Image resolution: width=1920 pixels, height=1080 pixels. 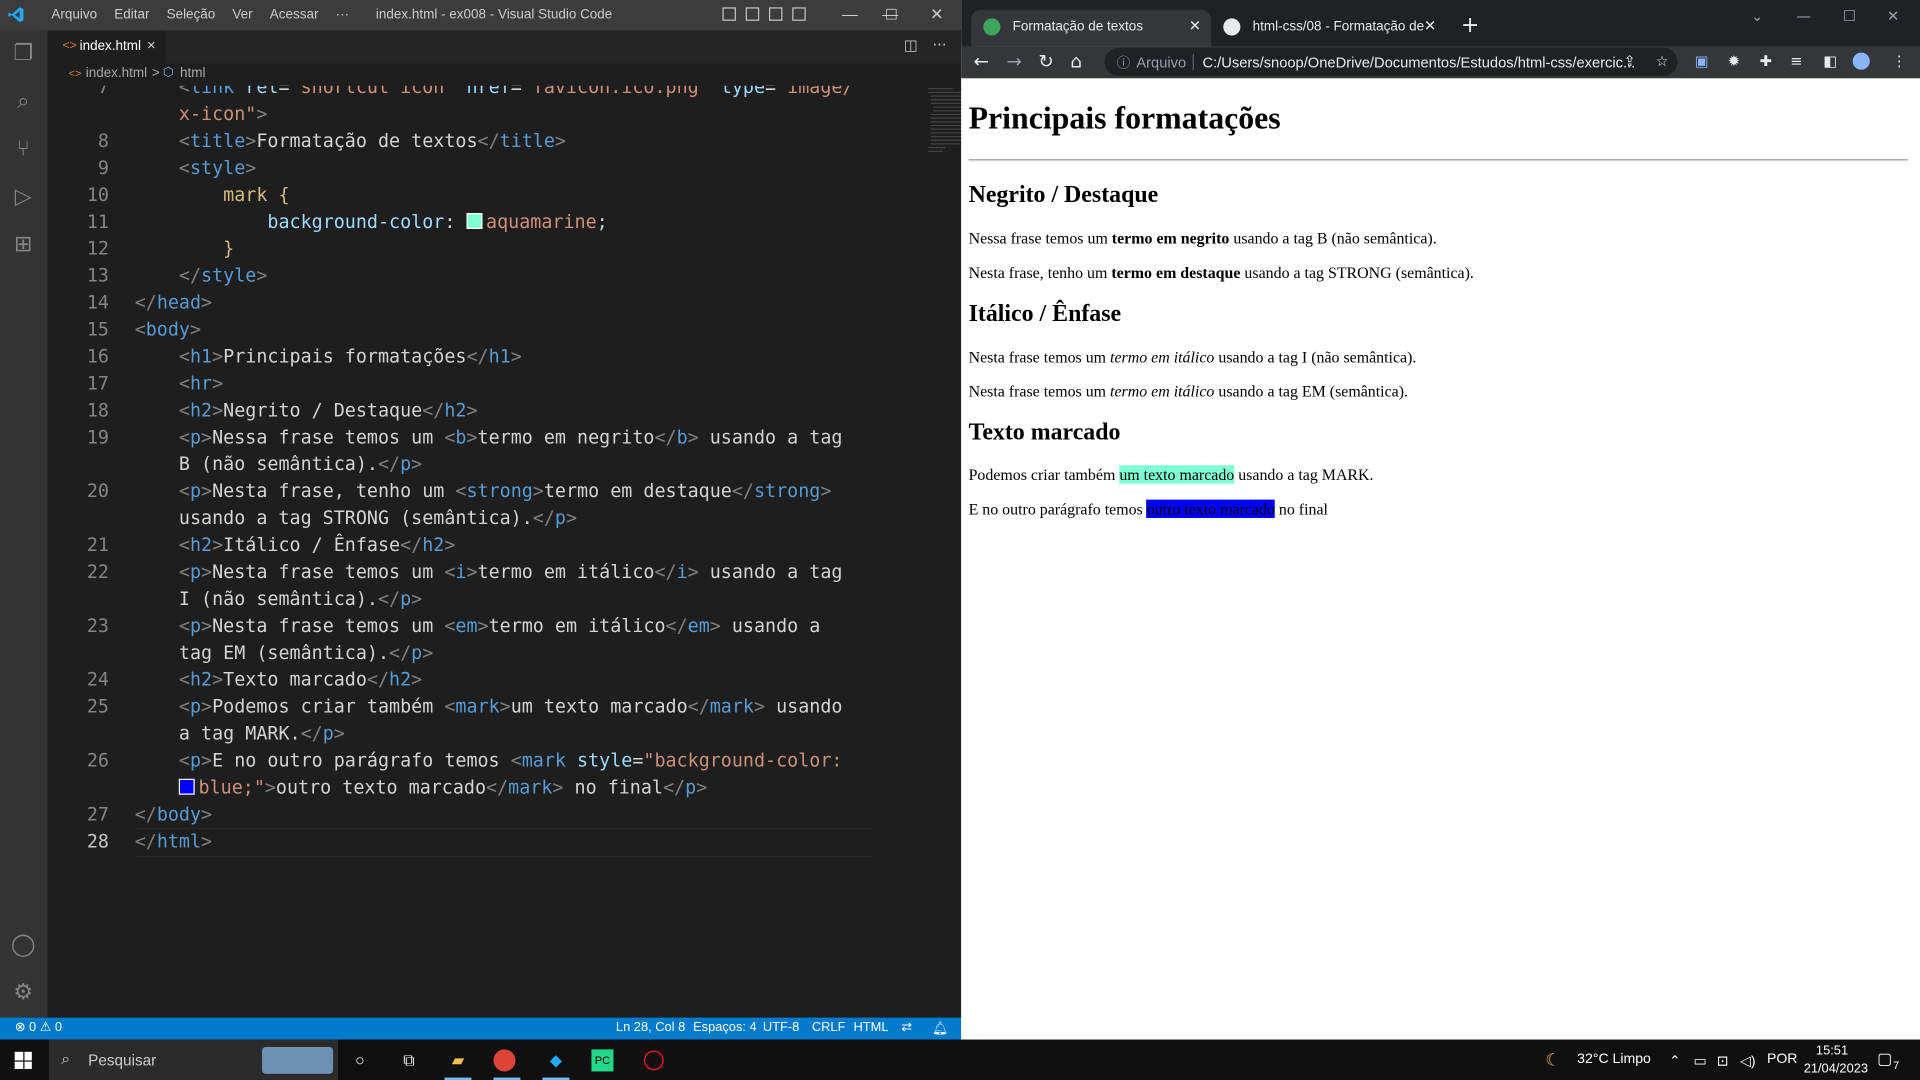 I want to click on chrome-app-icon, so click(x=504, y=1060).